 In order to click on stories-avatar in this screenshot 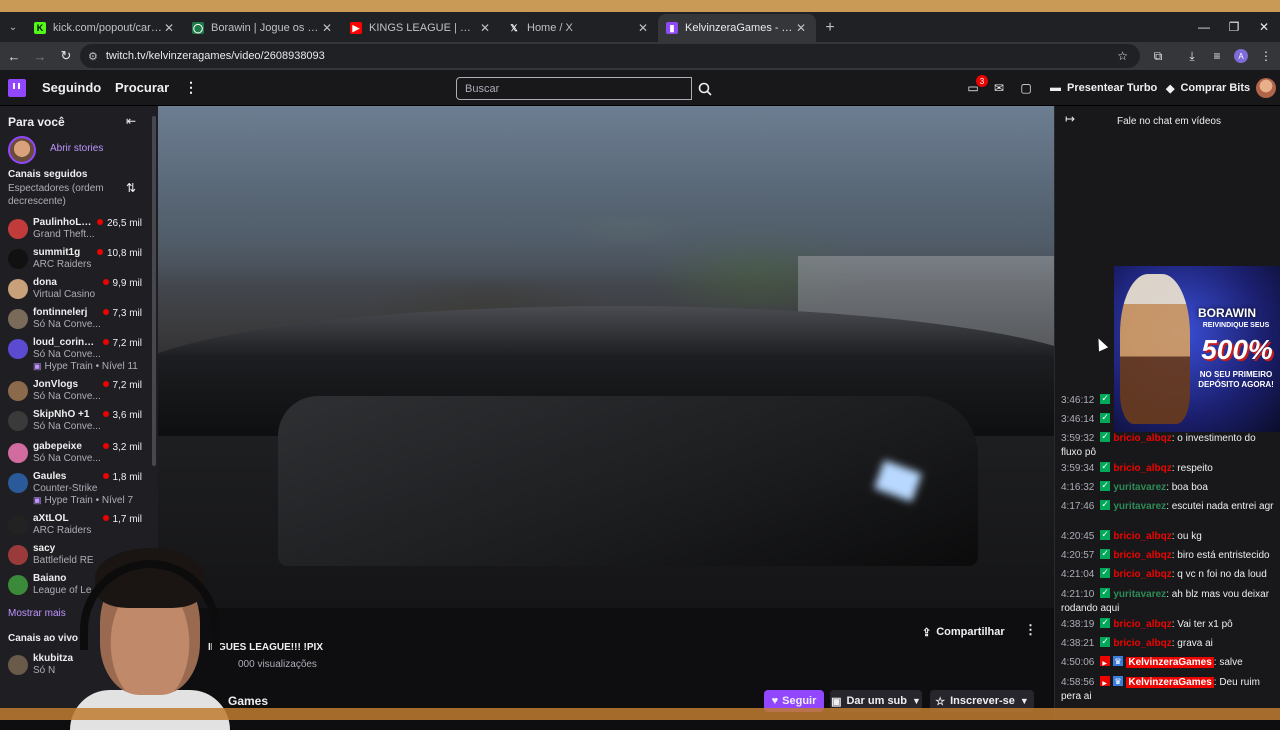, I will do `click(22, 150)`.